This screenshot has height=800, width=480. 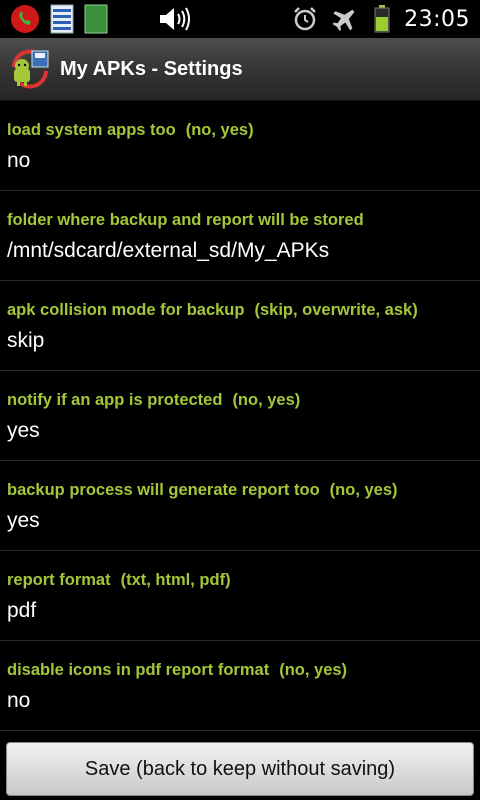 I want to click on setting-label: backup process will generate report too, so click(x=163, y=490).